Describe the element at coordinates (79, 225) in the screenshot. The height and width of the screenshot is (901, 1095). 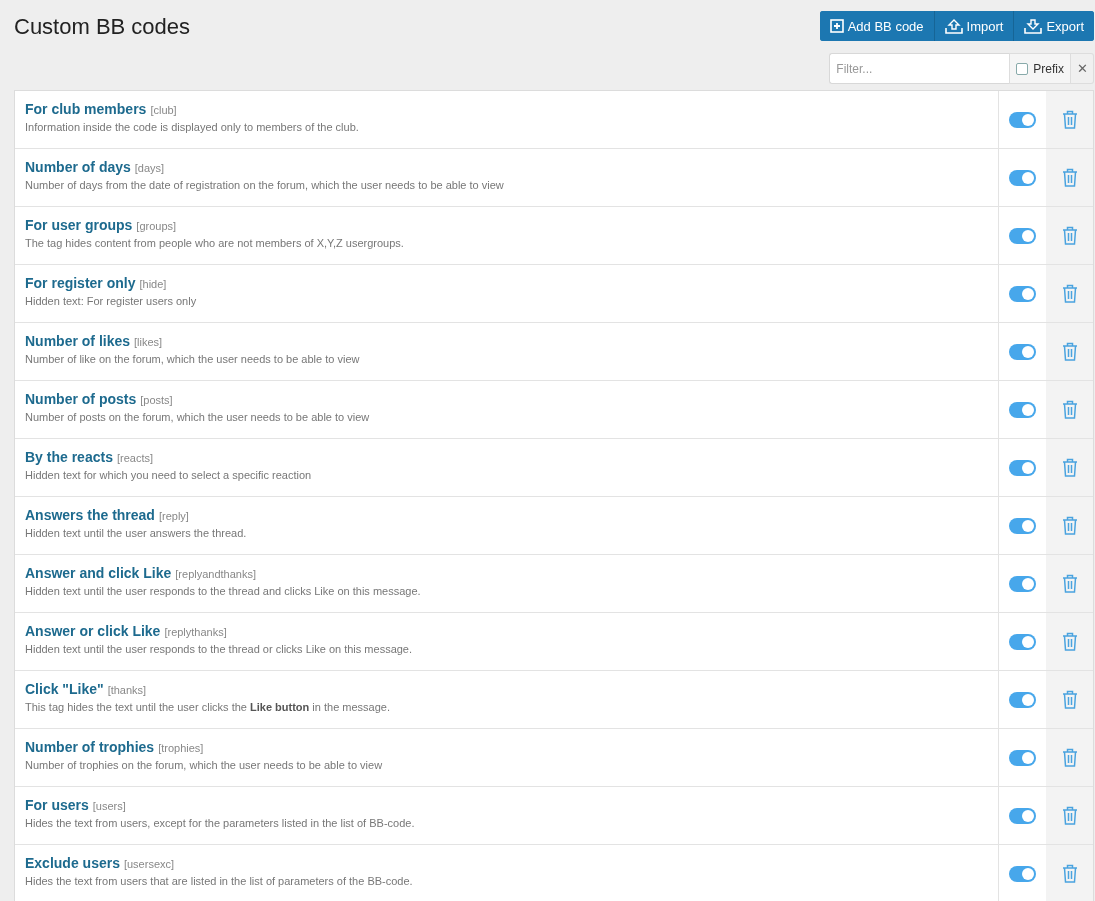
I see `bb-code-title: For user groups` at that location.